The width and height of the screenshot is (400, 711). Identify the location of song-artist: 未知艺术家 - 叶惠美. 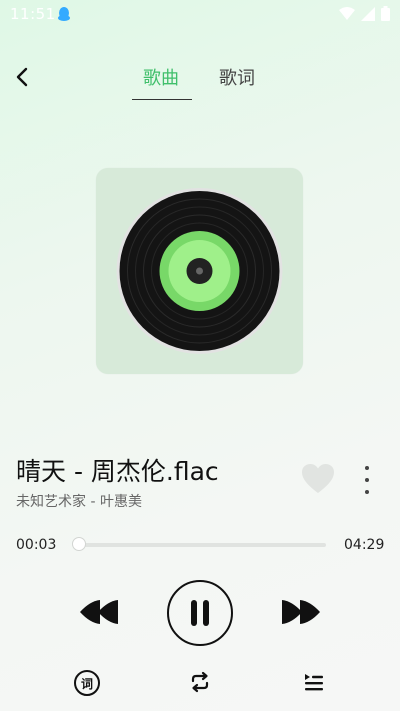
(79, 502).